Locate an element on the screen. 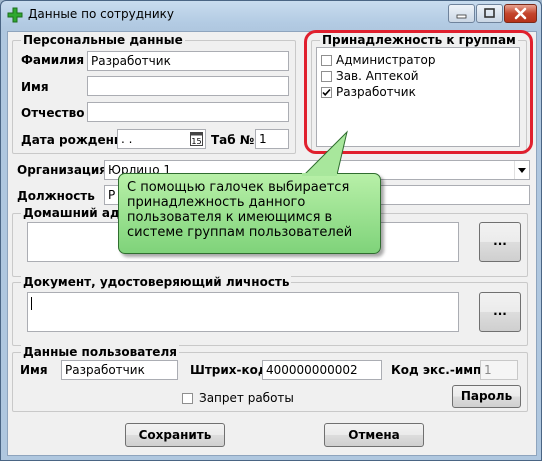 This screenshot has width=542, height=461. callout-pointer-seam is located at coordinates (319, 174).